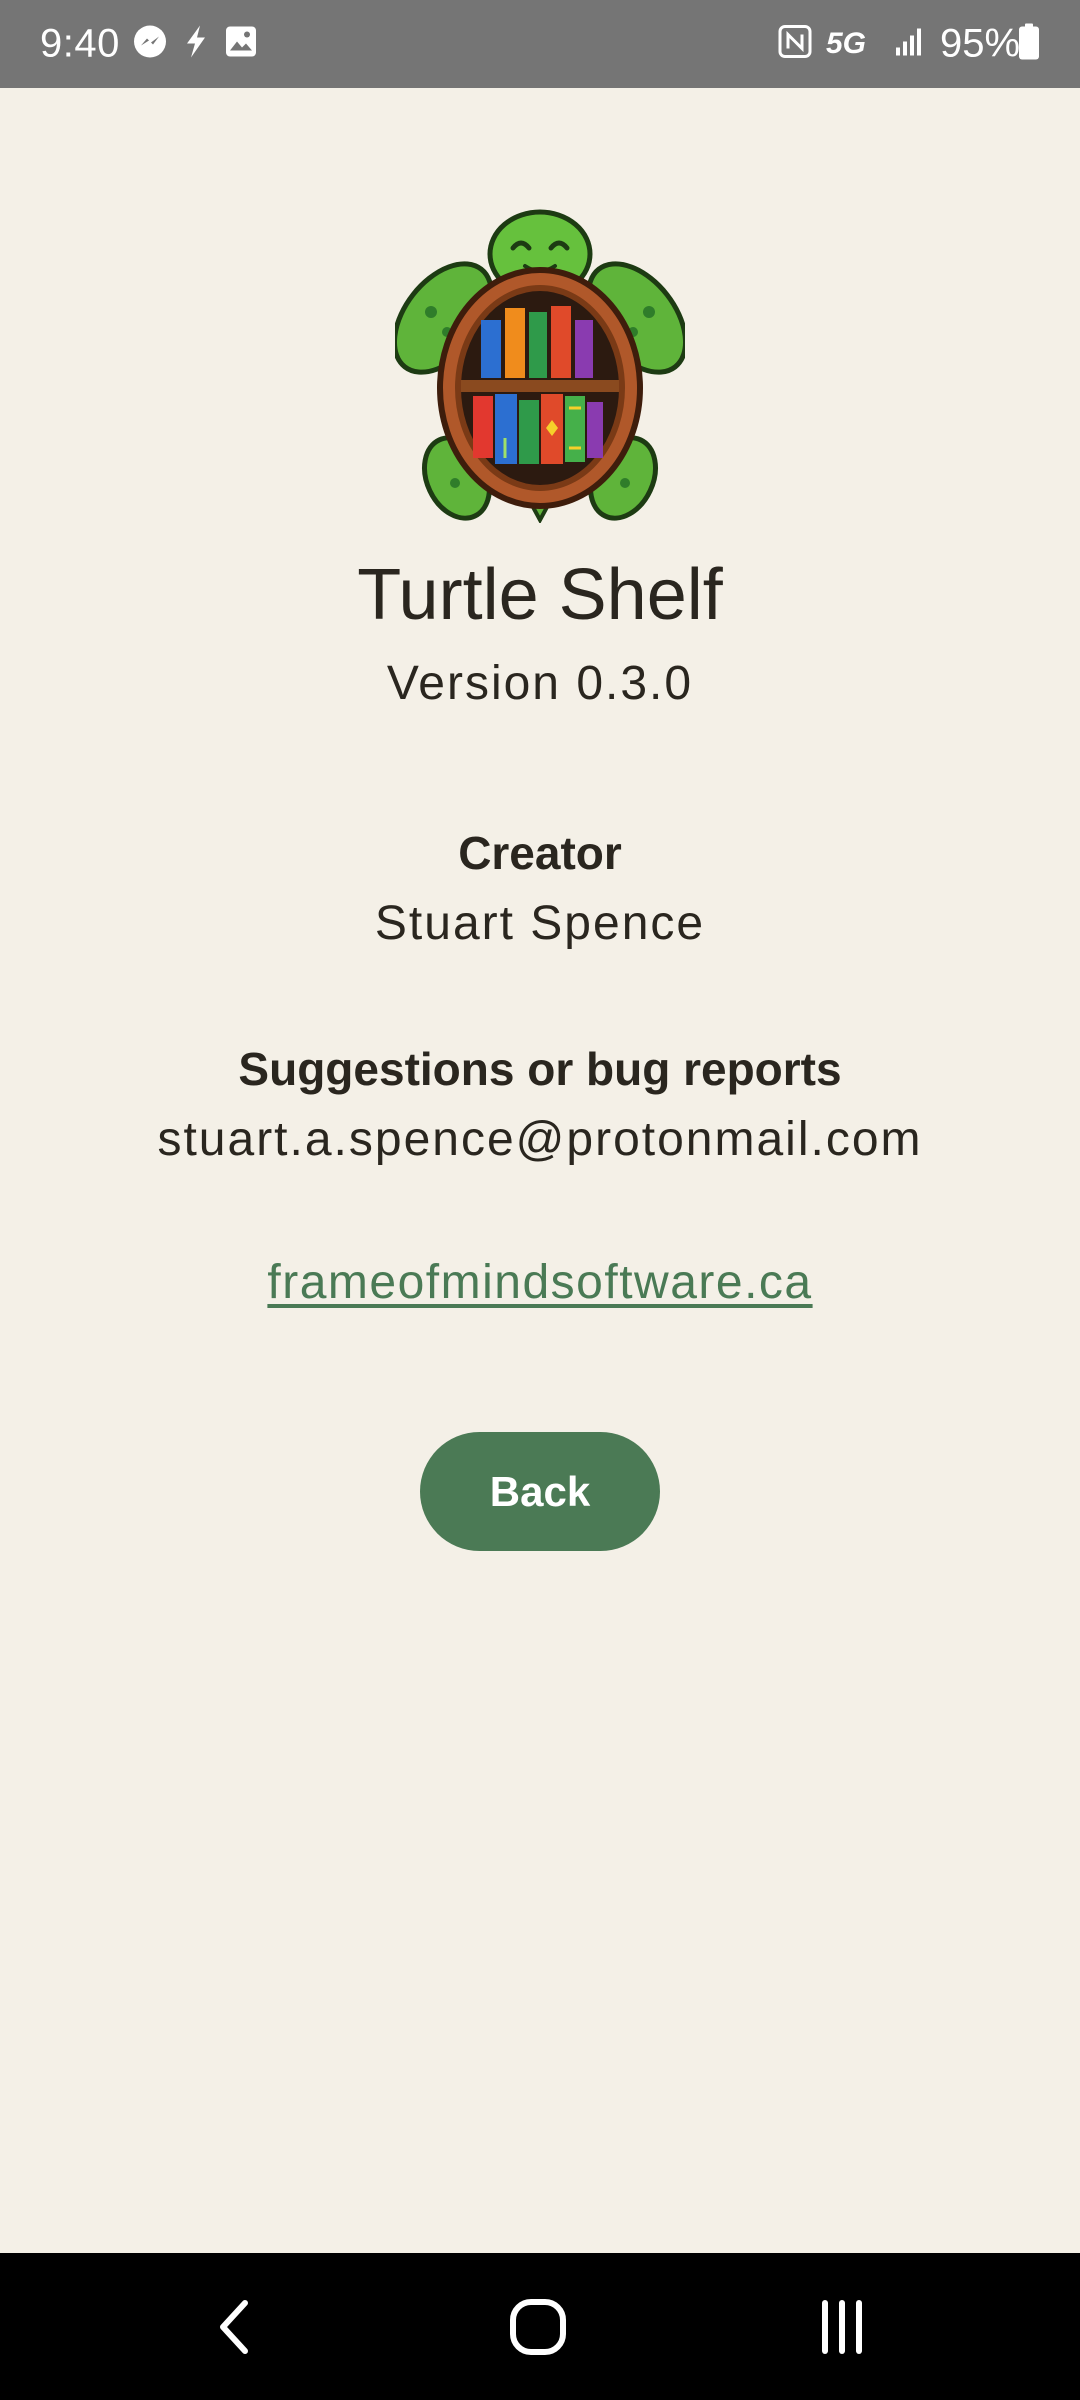 This screenshot has width=1080, height=2400. Describe the element at coordinates (540, 853) in the screenshot. I see `creator-heading: Creator` at that location.